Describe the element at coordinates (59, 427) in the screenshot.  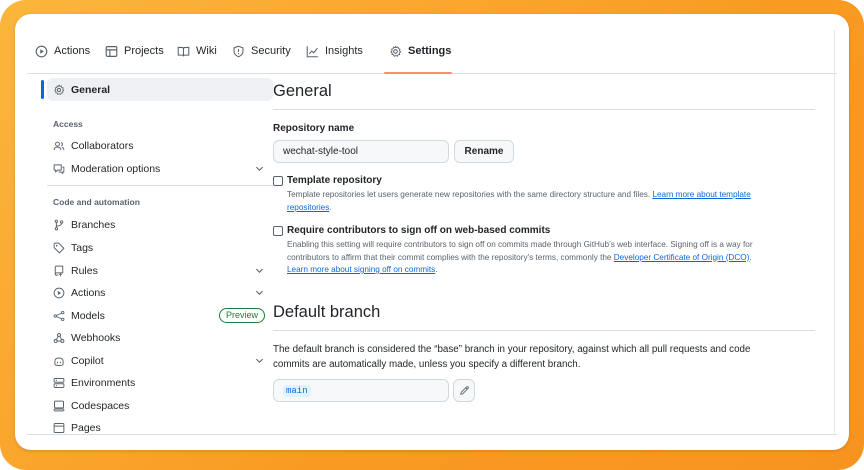
I see `browser-icon` at that location.